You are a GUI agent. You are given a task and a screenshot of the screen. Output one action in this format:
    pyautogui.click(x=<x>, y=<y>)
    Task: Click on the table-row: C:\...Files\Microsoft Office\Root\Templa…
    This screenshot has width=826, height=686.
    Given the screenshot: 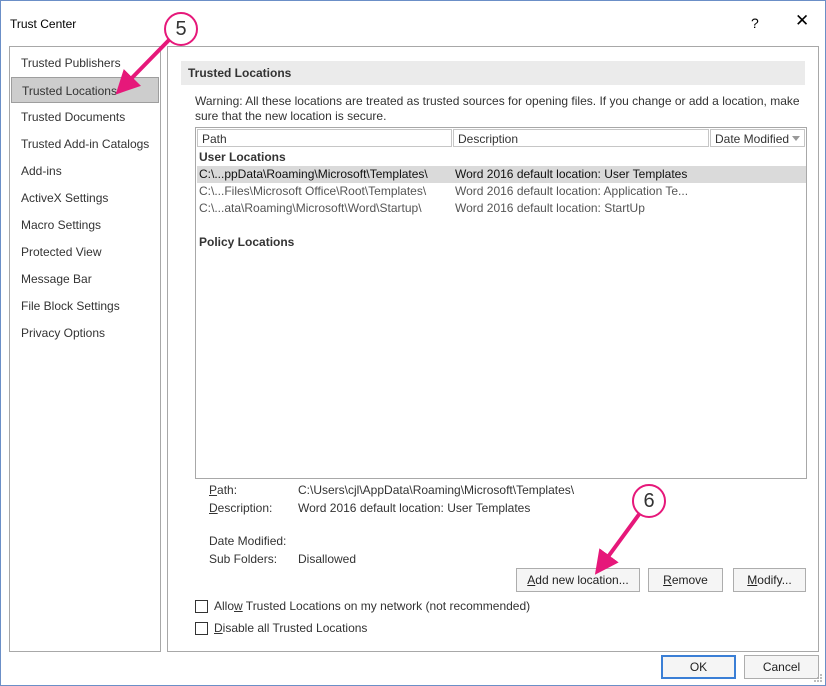 What is the action you would take?
    pyautogui.click(x=501, y=191)
    